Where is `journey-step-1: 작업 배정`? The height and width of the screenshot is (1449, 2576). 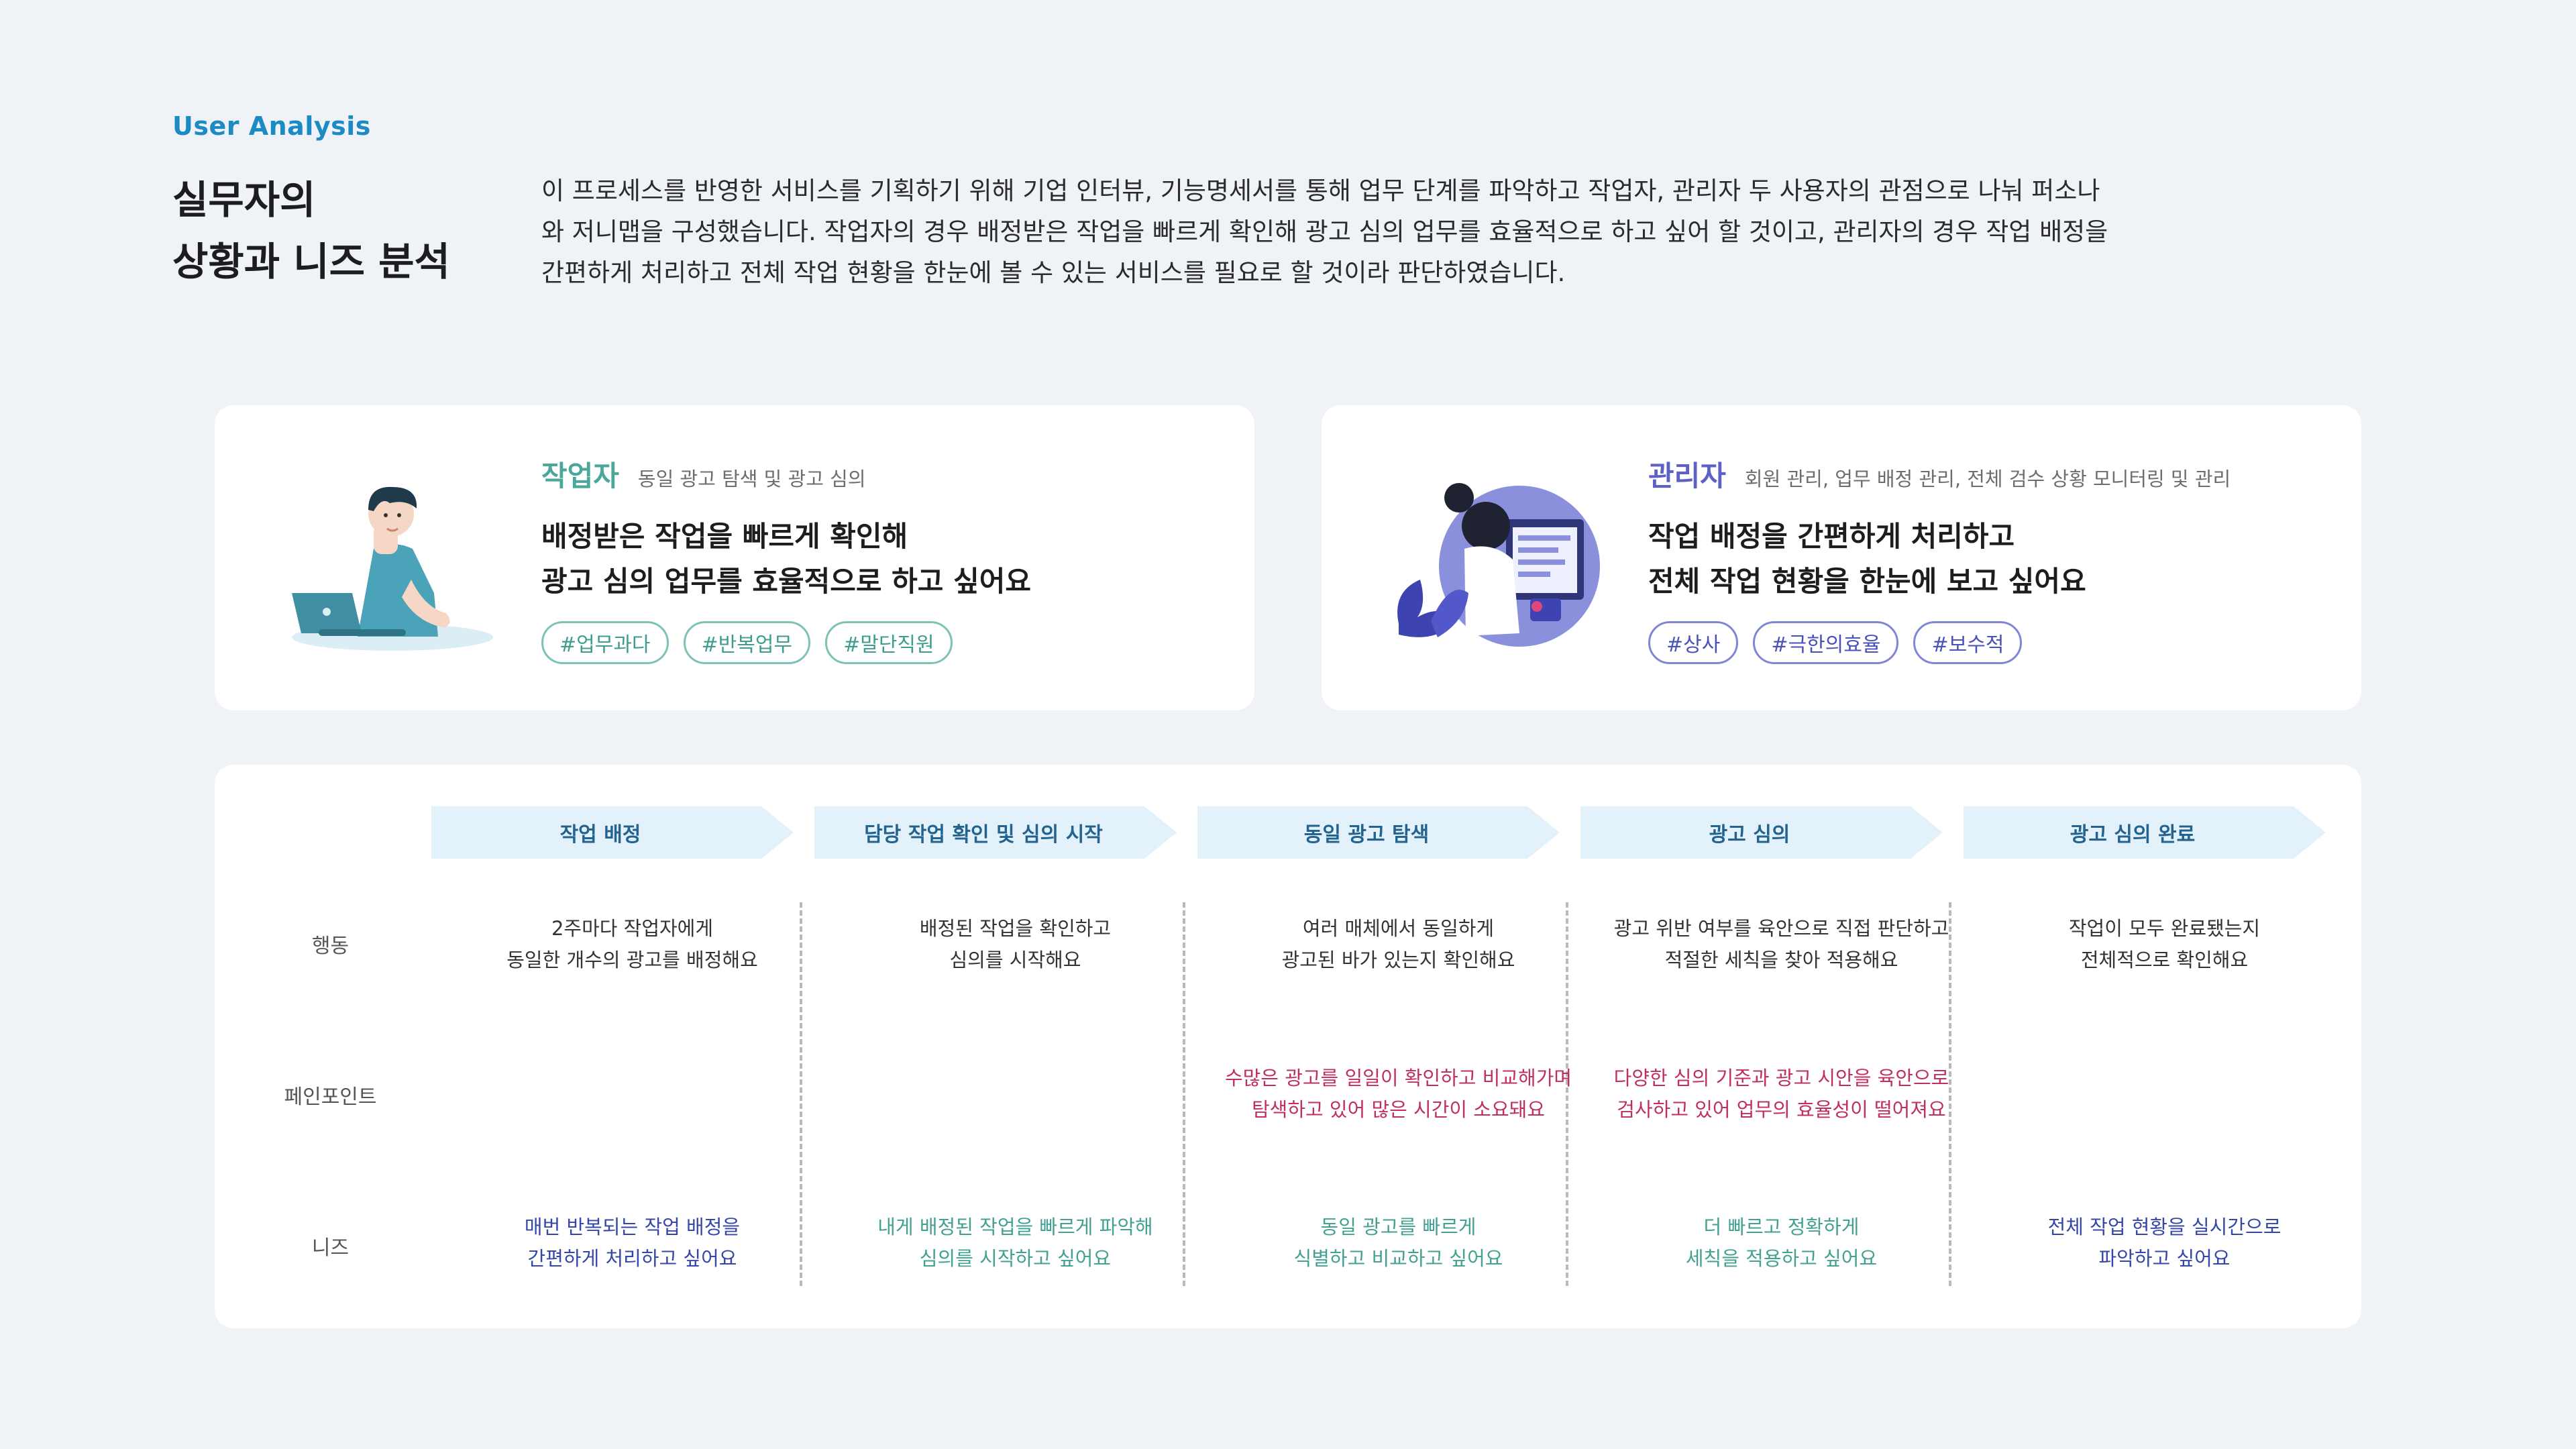 journey-step-1: 작업 배정 is located at coordinates (612, 832).